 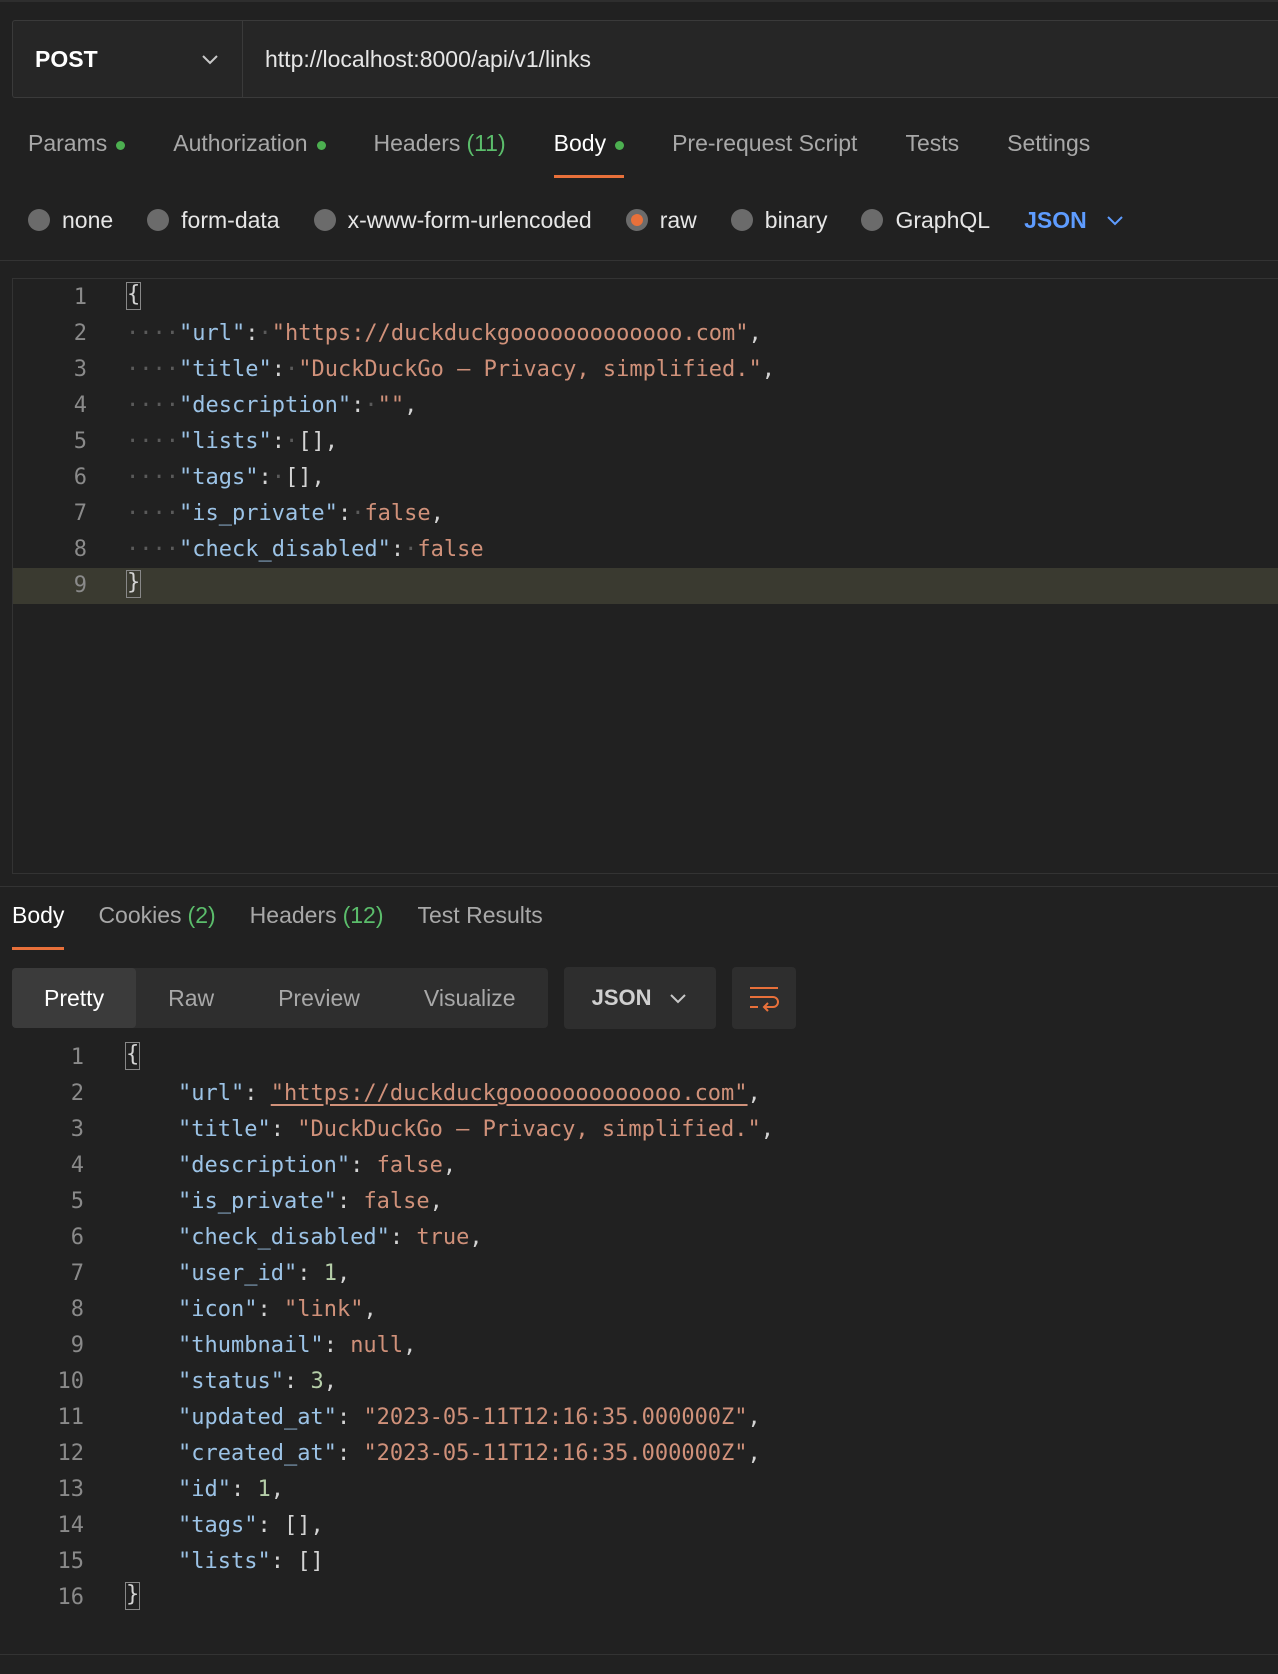 What do you see at coordinates (645, 406) in the screenshot?
I see `code-line: 4 ····"description":·"",` at bounding box center [645, 406].